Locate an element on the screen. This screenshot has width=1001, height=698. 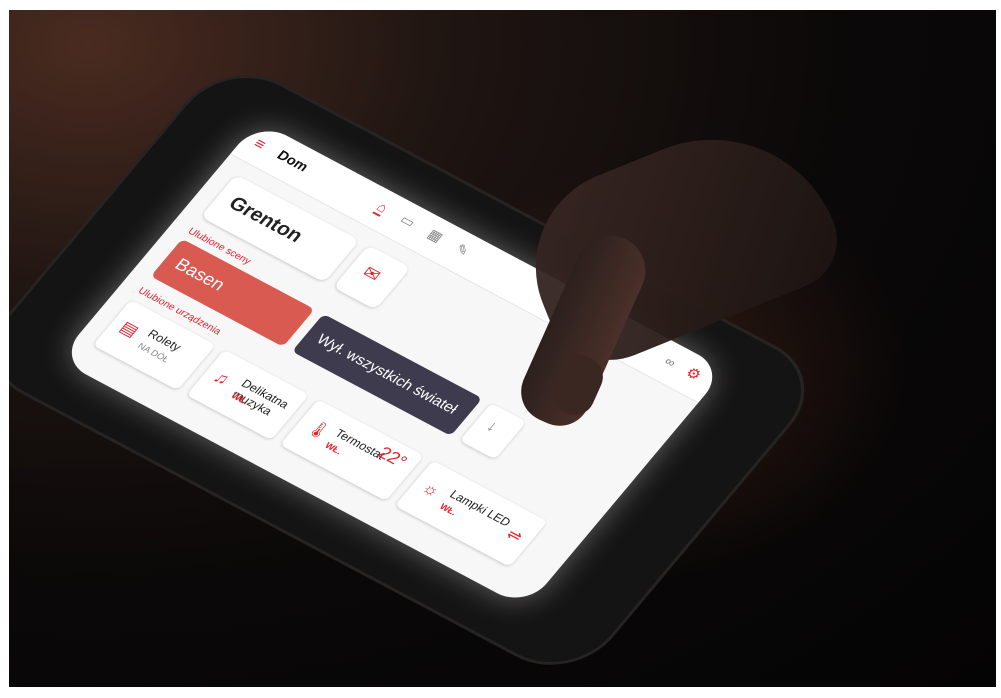
device-card-rolety: ▤ Rolety NA DÓŁ is located at coordinates (154, 345).